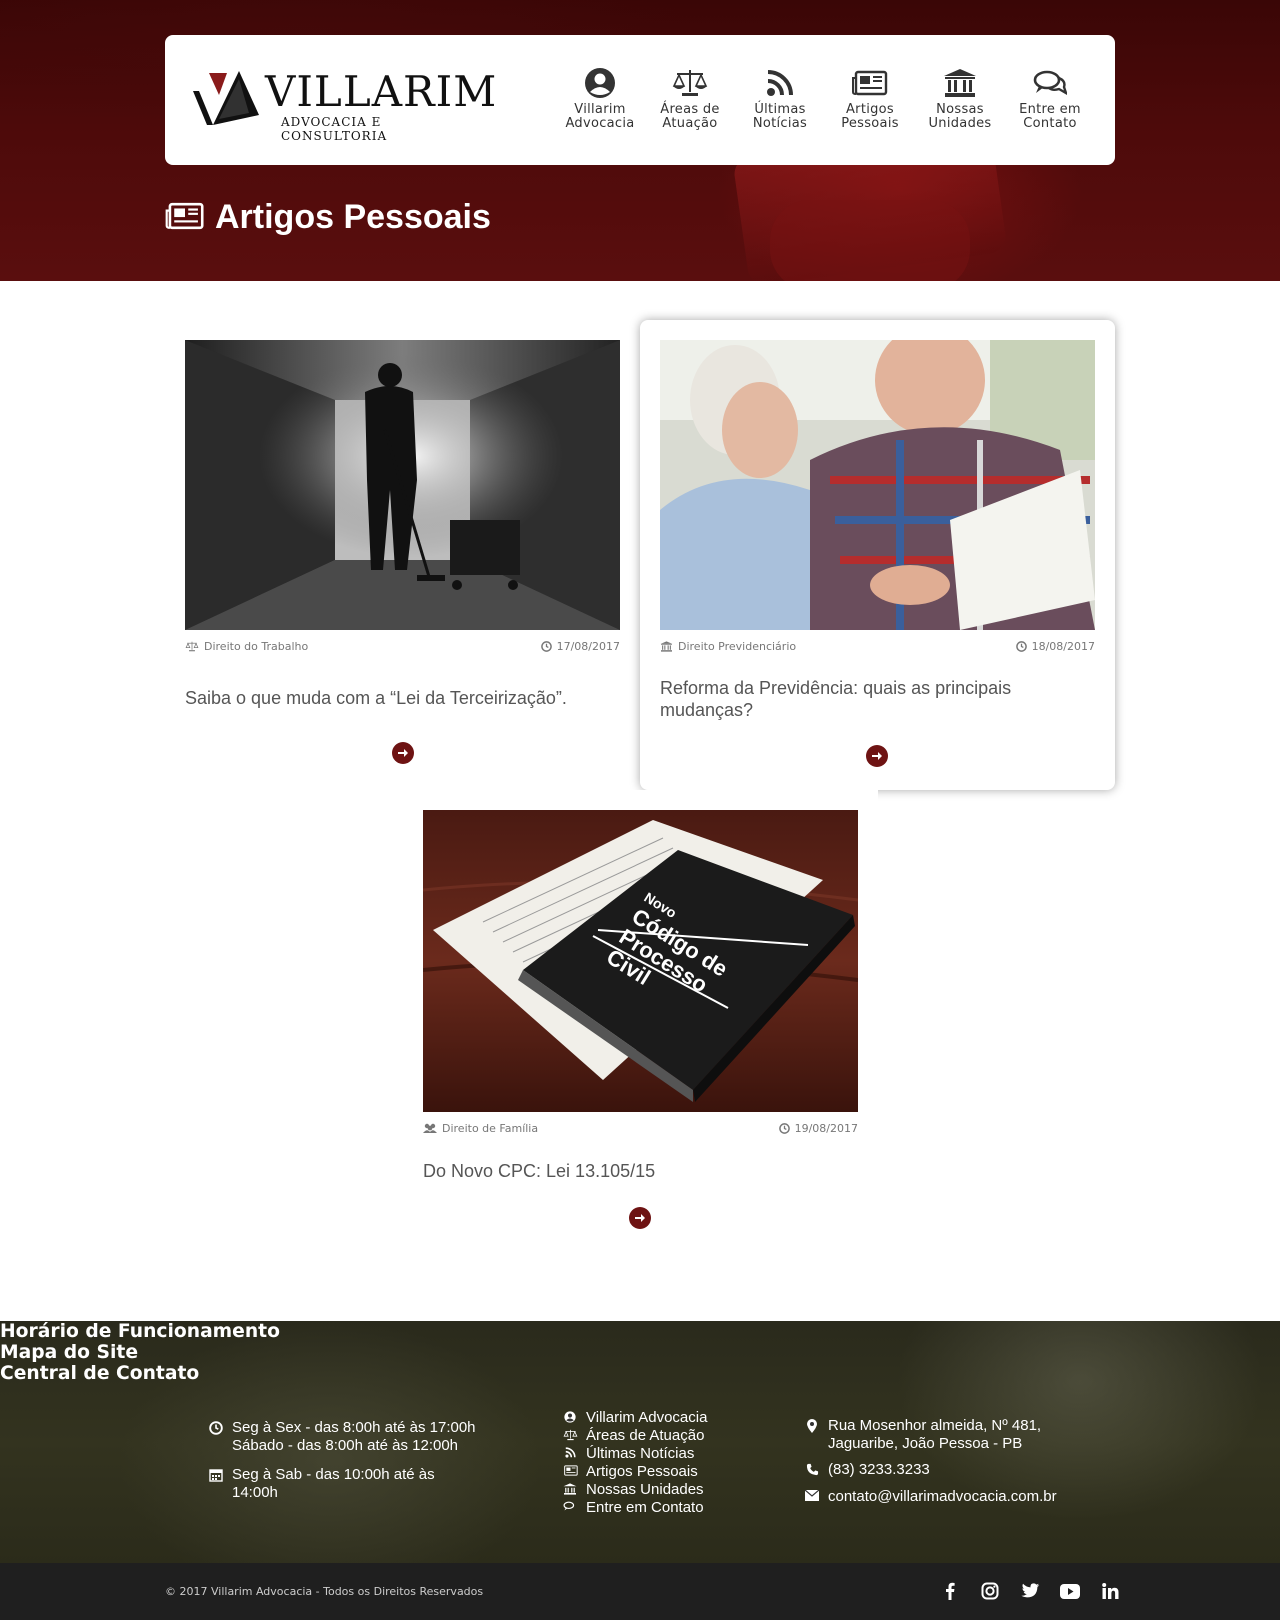 This screenshot has height=1620, width=1280. I want to click on nav-item-entre-em-contato: Entre em Contato, so click(1050, 97).